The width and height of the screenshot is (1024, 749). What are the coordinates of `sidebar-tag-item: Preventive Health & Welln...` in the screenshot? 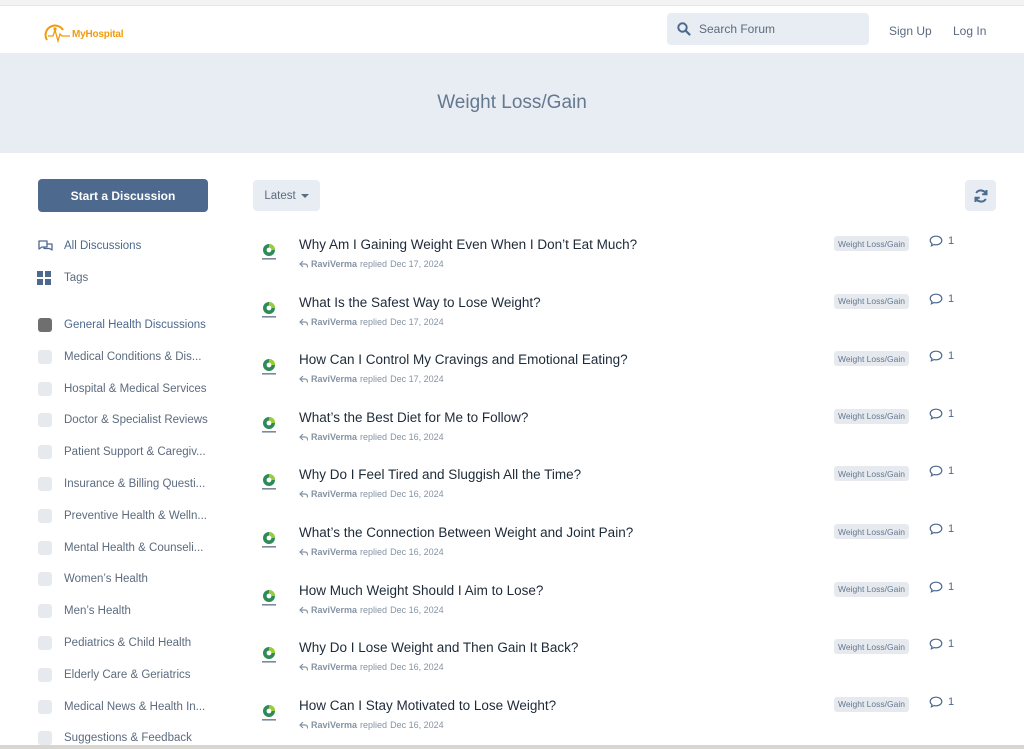 It's located at (122, 515).